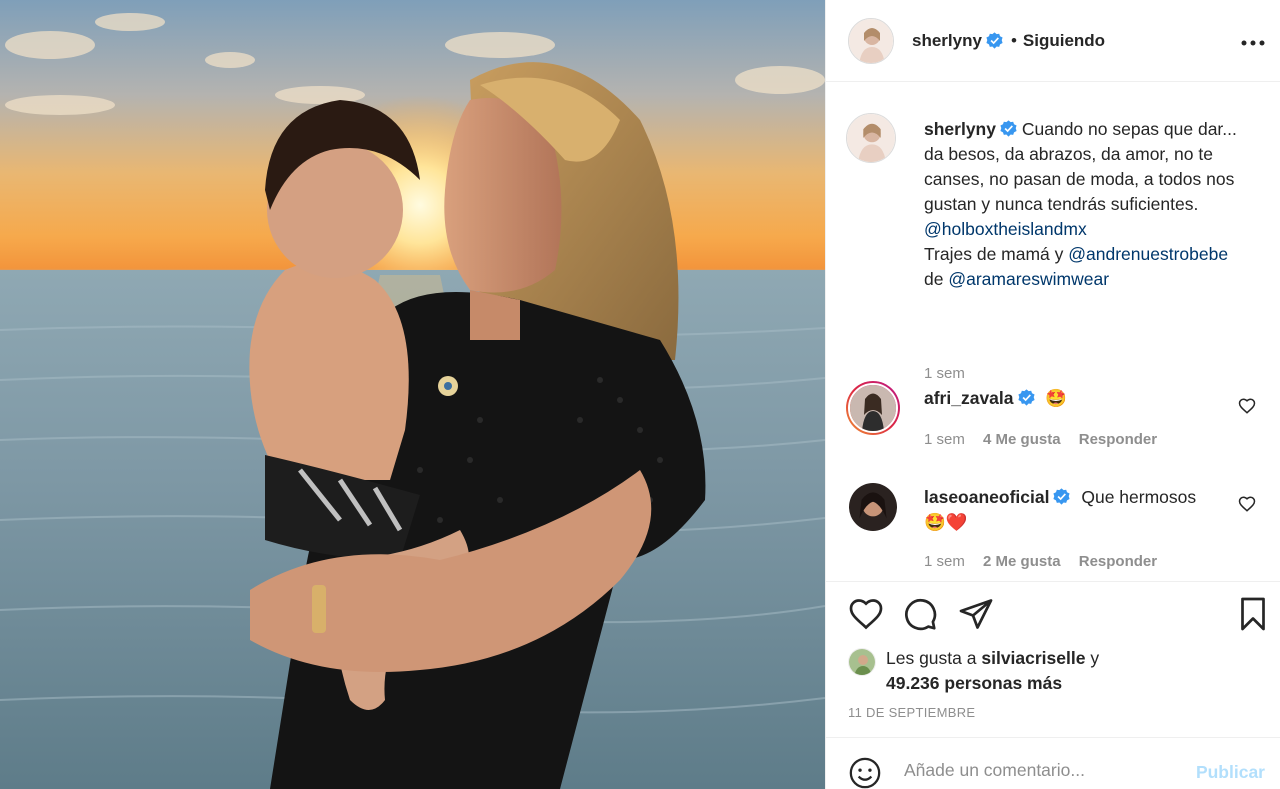  I want to click on comment-meta: 1 sem 4 Me gusta Responder, so click(1047, 439).